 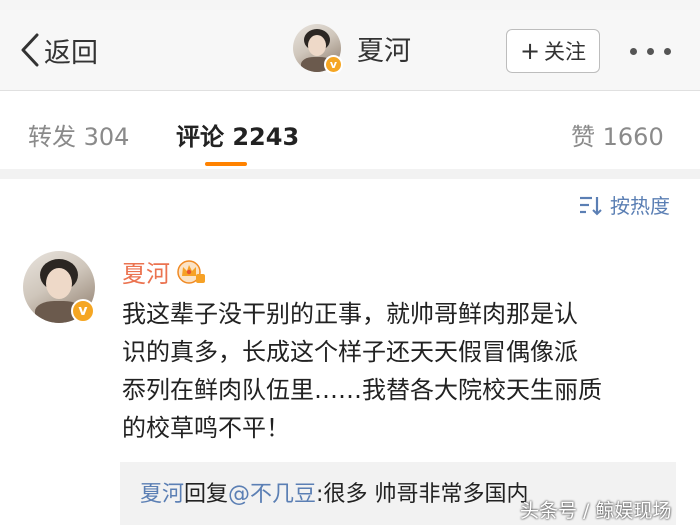 What do you see at coordinates (30, 50) in the screenshot?
I see `chevron-left-icon` at bounding box center [30, 50].